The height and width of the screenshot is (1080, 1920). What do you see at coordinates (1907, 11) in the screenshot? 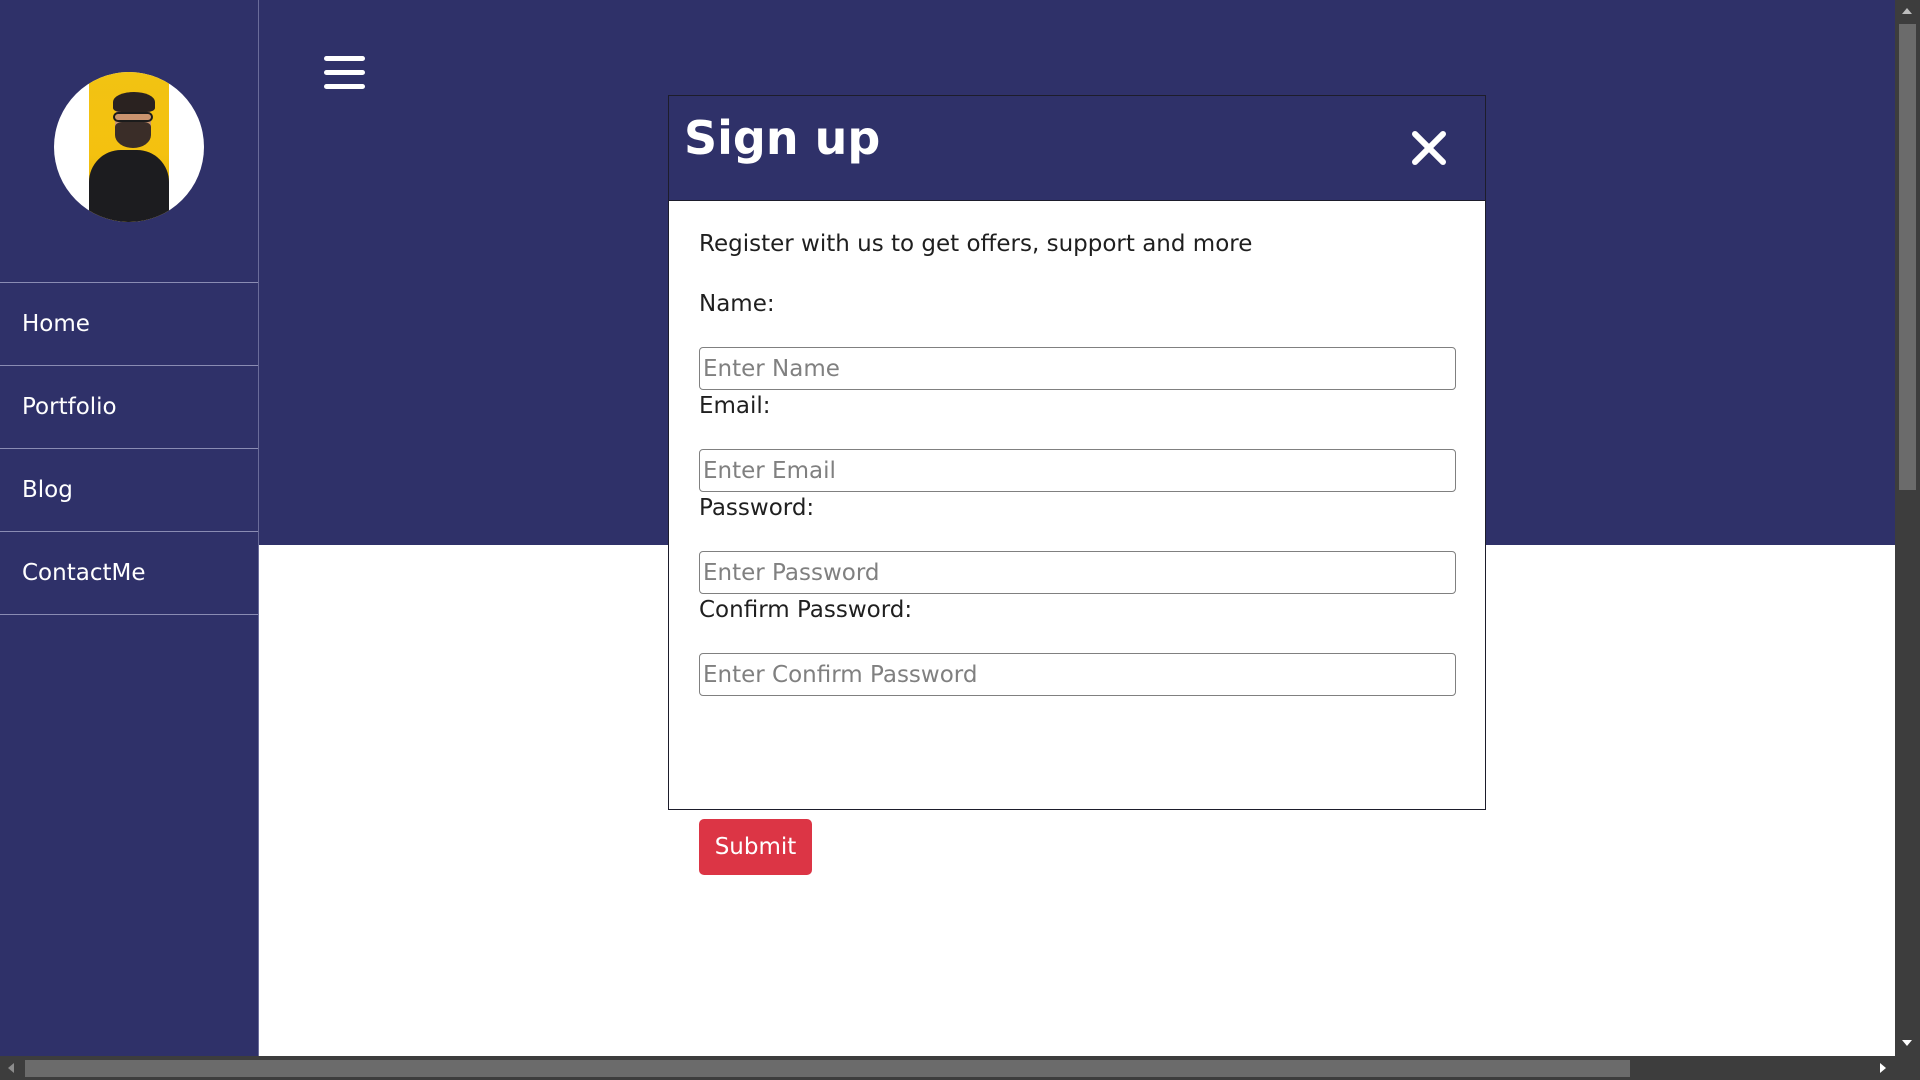
I see `scroll-up-icon` at bounding box center [1907, 11].